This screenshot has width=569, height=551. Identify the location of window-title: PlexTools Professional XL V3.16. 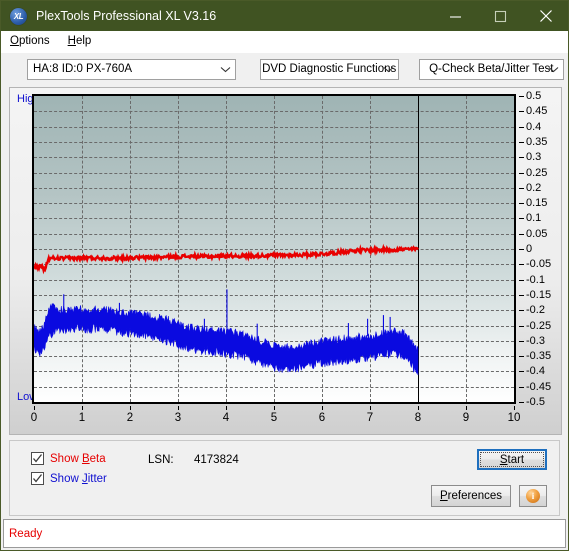
(126, 16).